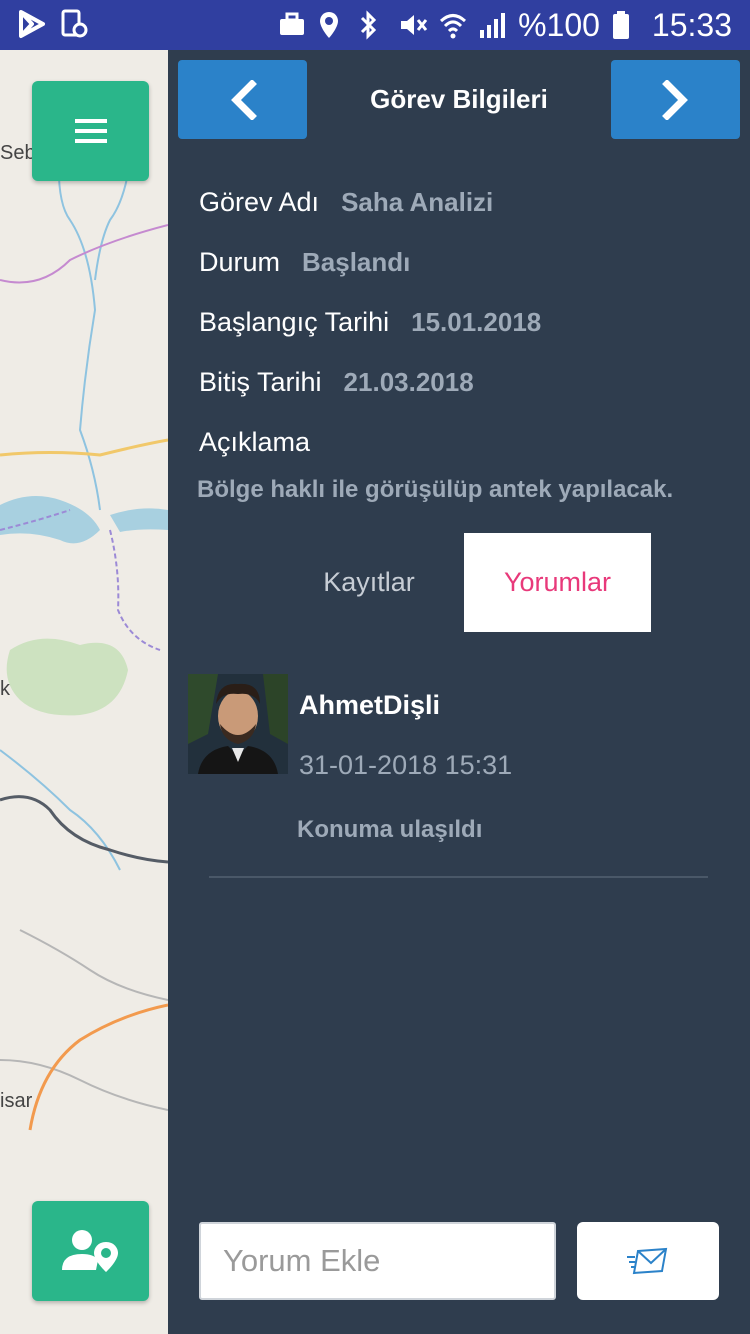 This screenshot has width=750, height=1334. Describe the element at coordinates (332, 25) in the screenshot. I see `location-icon` at that location.